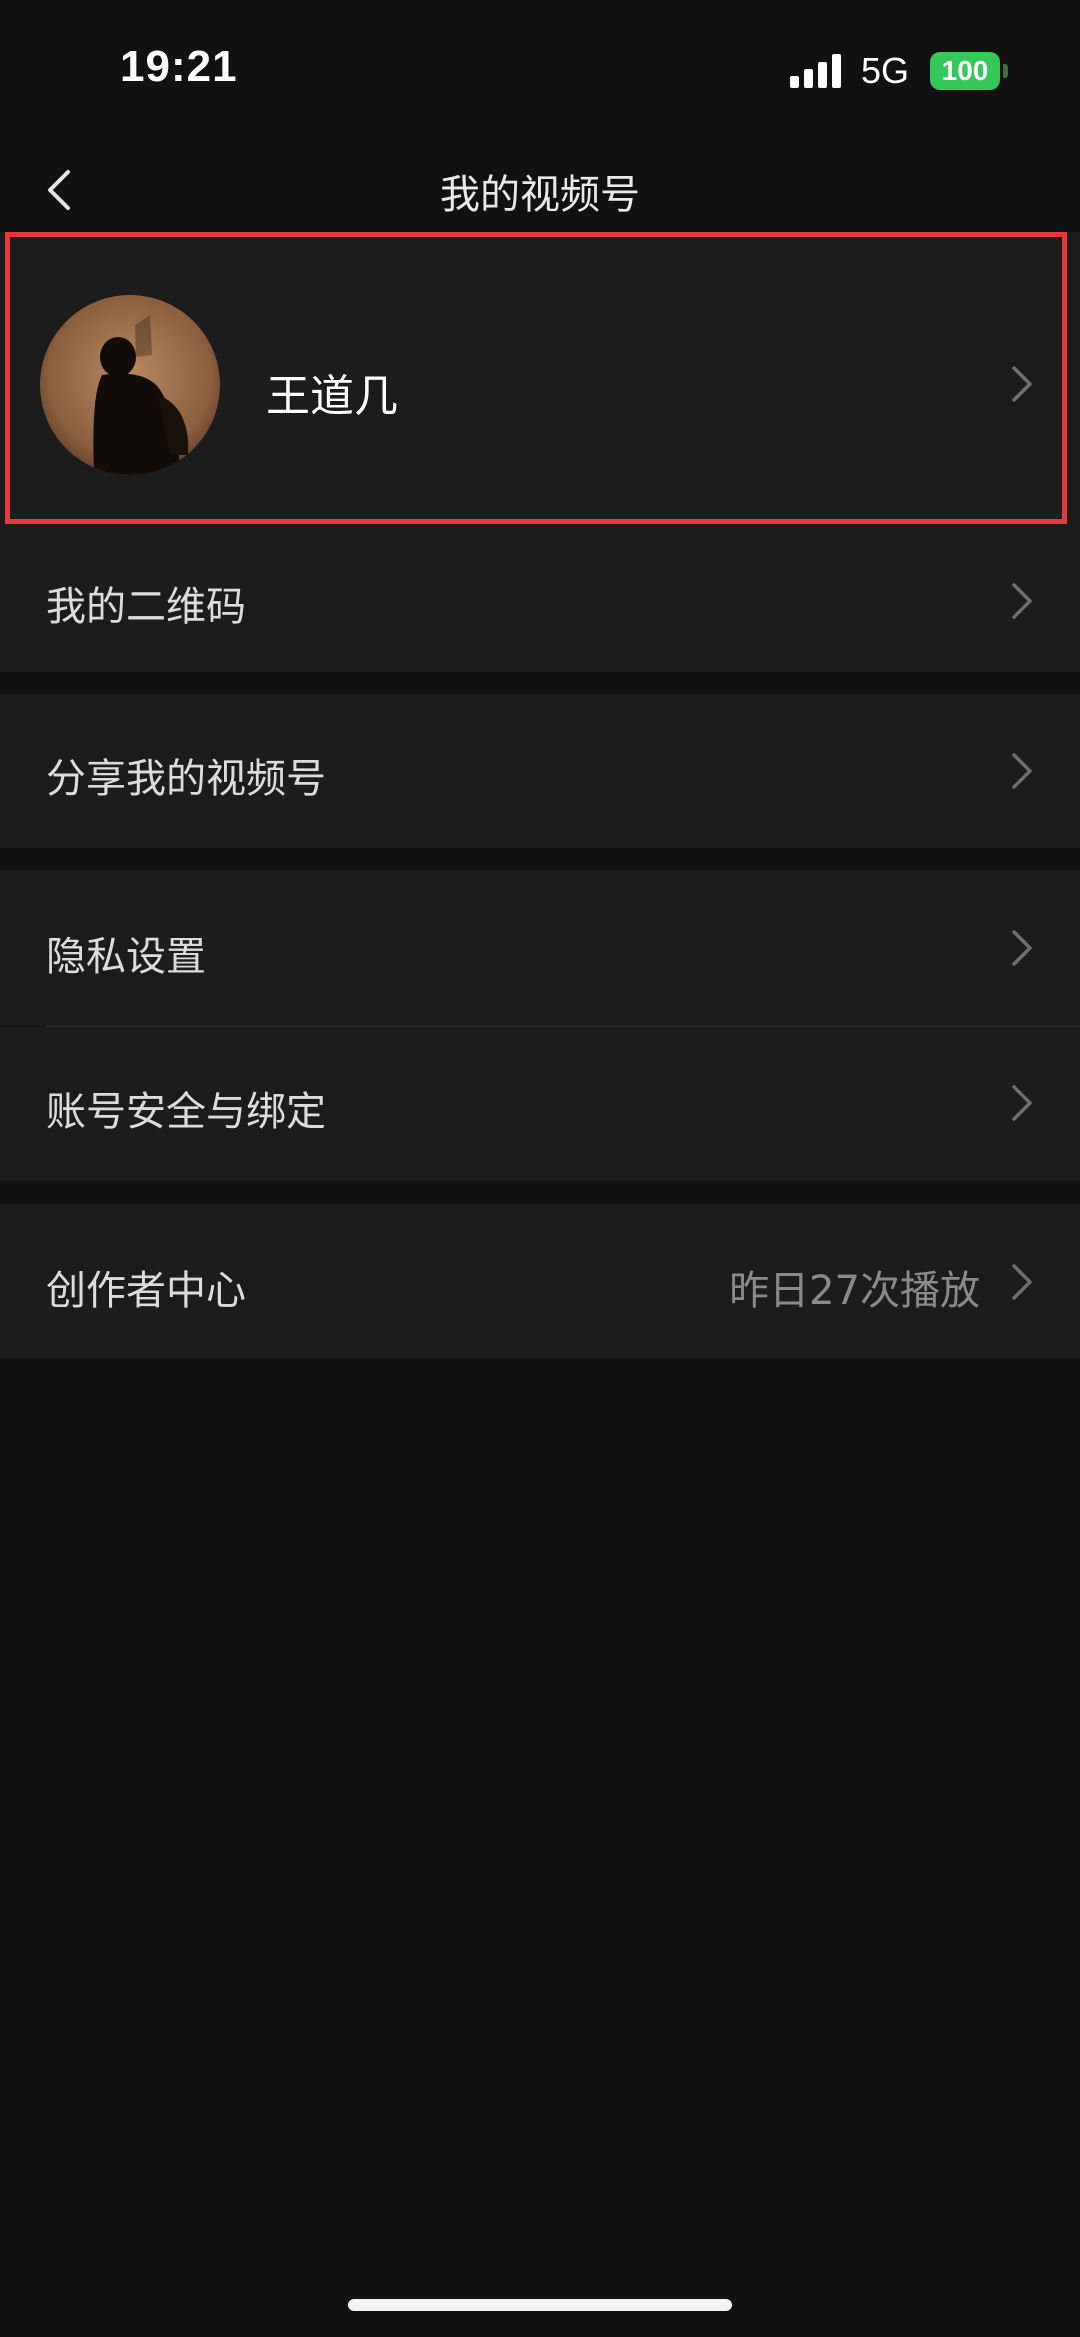  Describe the element at coordinates (179, 66) in the screenshot. I see `status-time: 19:21` at that location.